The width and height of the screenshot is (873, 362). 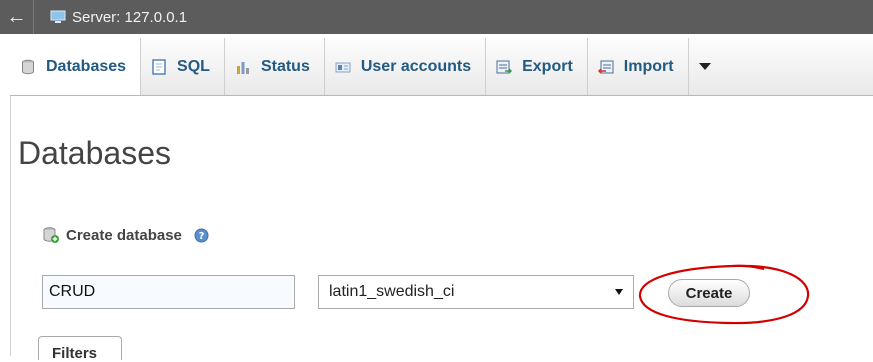 I want to click on tab-user-accounts: User accounts, so click(x=406, y=66).